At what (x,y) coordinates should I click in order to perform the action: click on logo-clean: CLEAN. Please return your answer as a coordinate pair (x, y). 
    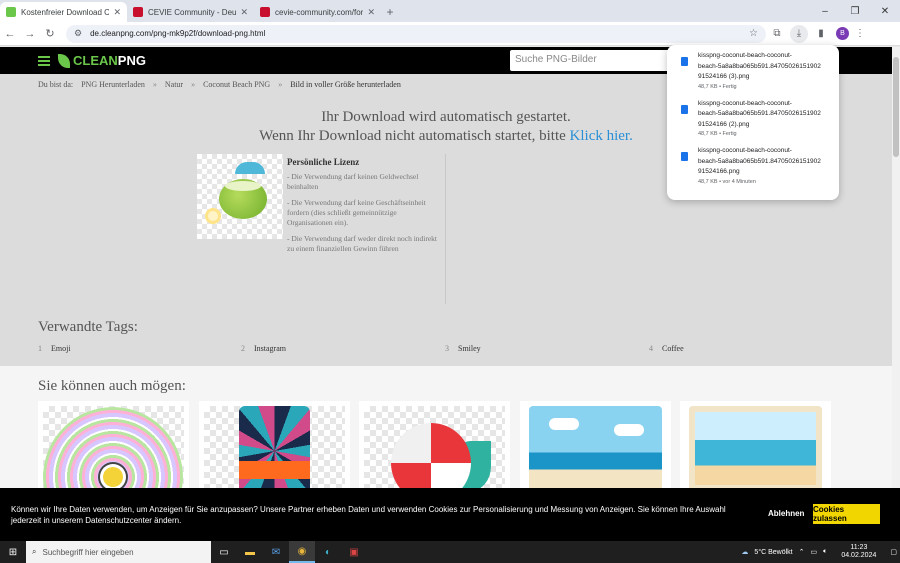
    Looking at the image, I should click on (95, 60).